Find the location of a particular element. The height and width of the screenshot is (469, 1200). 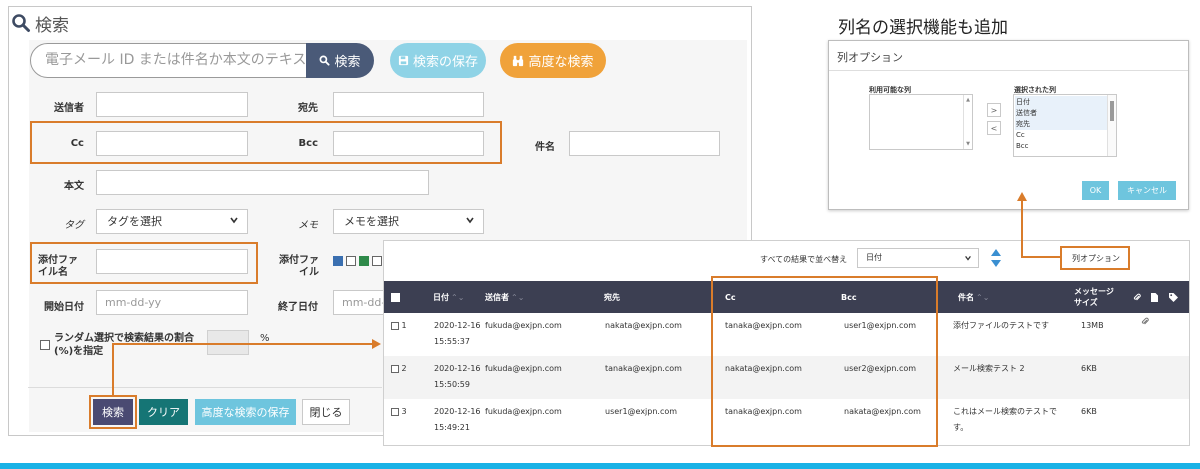

quick-search-label: 検索 is located at coordinates (347, 62).